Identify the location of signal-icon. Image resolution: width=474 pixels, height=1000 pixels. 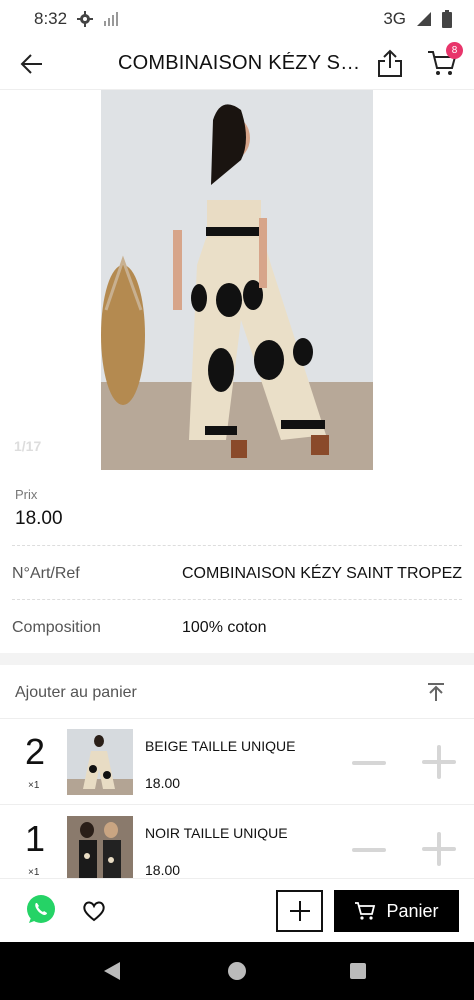
(424, 19).